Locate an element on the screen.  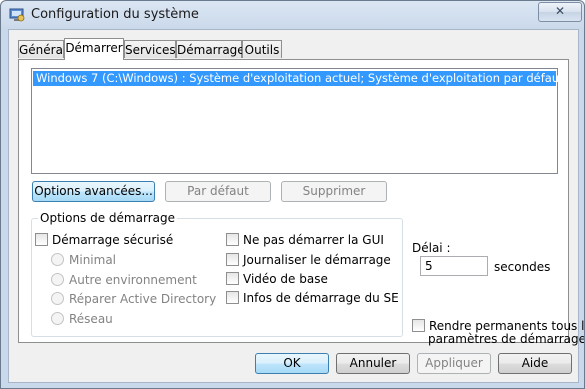
close-button: ✕ is located at coordinates (560, 12).